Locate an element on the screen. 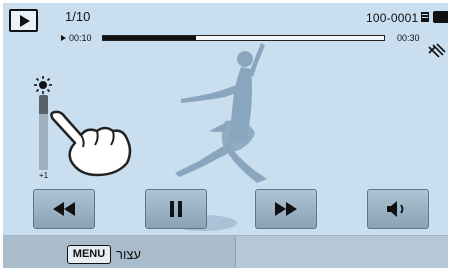 The width and height of the screenshot is (451, 271). elapsed-time: 00:10 is located at coordinates (80, 38).